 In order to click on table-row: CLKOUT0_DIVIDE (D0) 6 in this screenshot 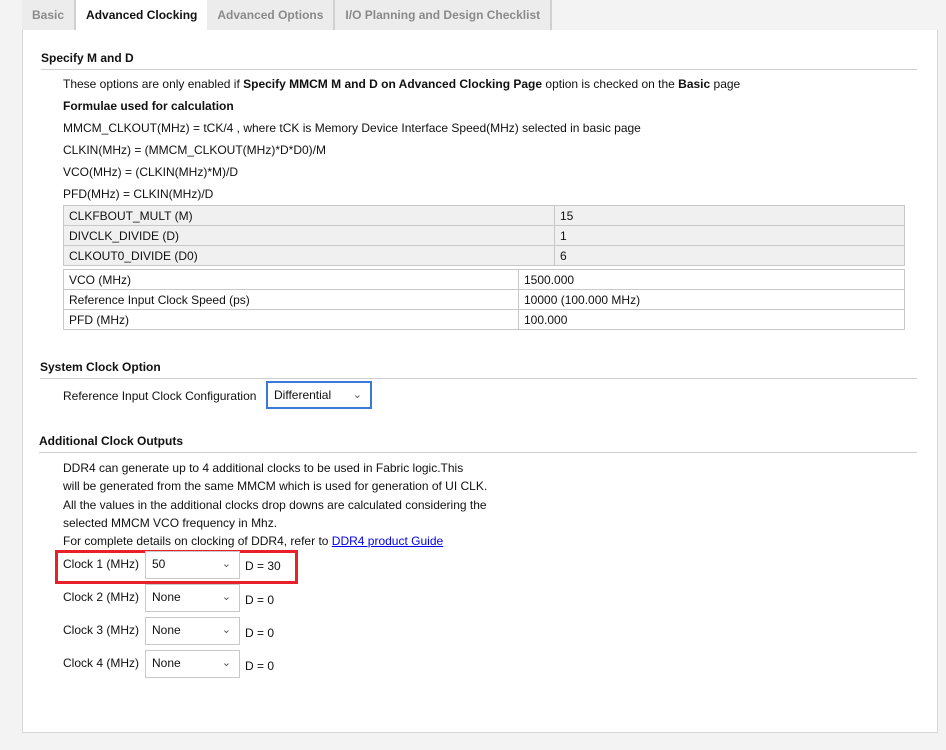, I will do `click(484, 255)`.